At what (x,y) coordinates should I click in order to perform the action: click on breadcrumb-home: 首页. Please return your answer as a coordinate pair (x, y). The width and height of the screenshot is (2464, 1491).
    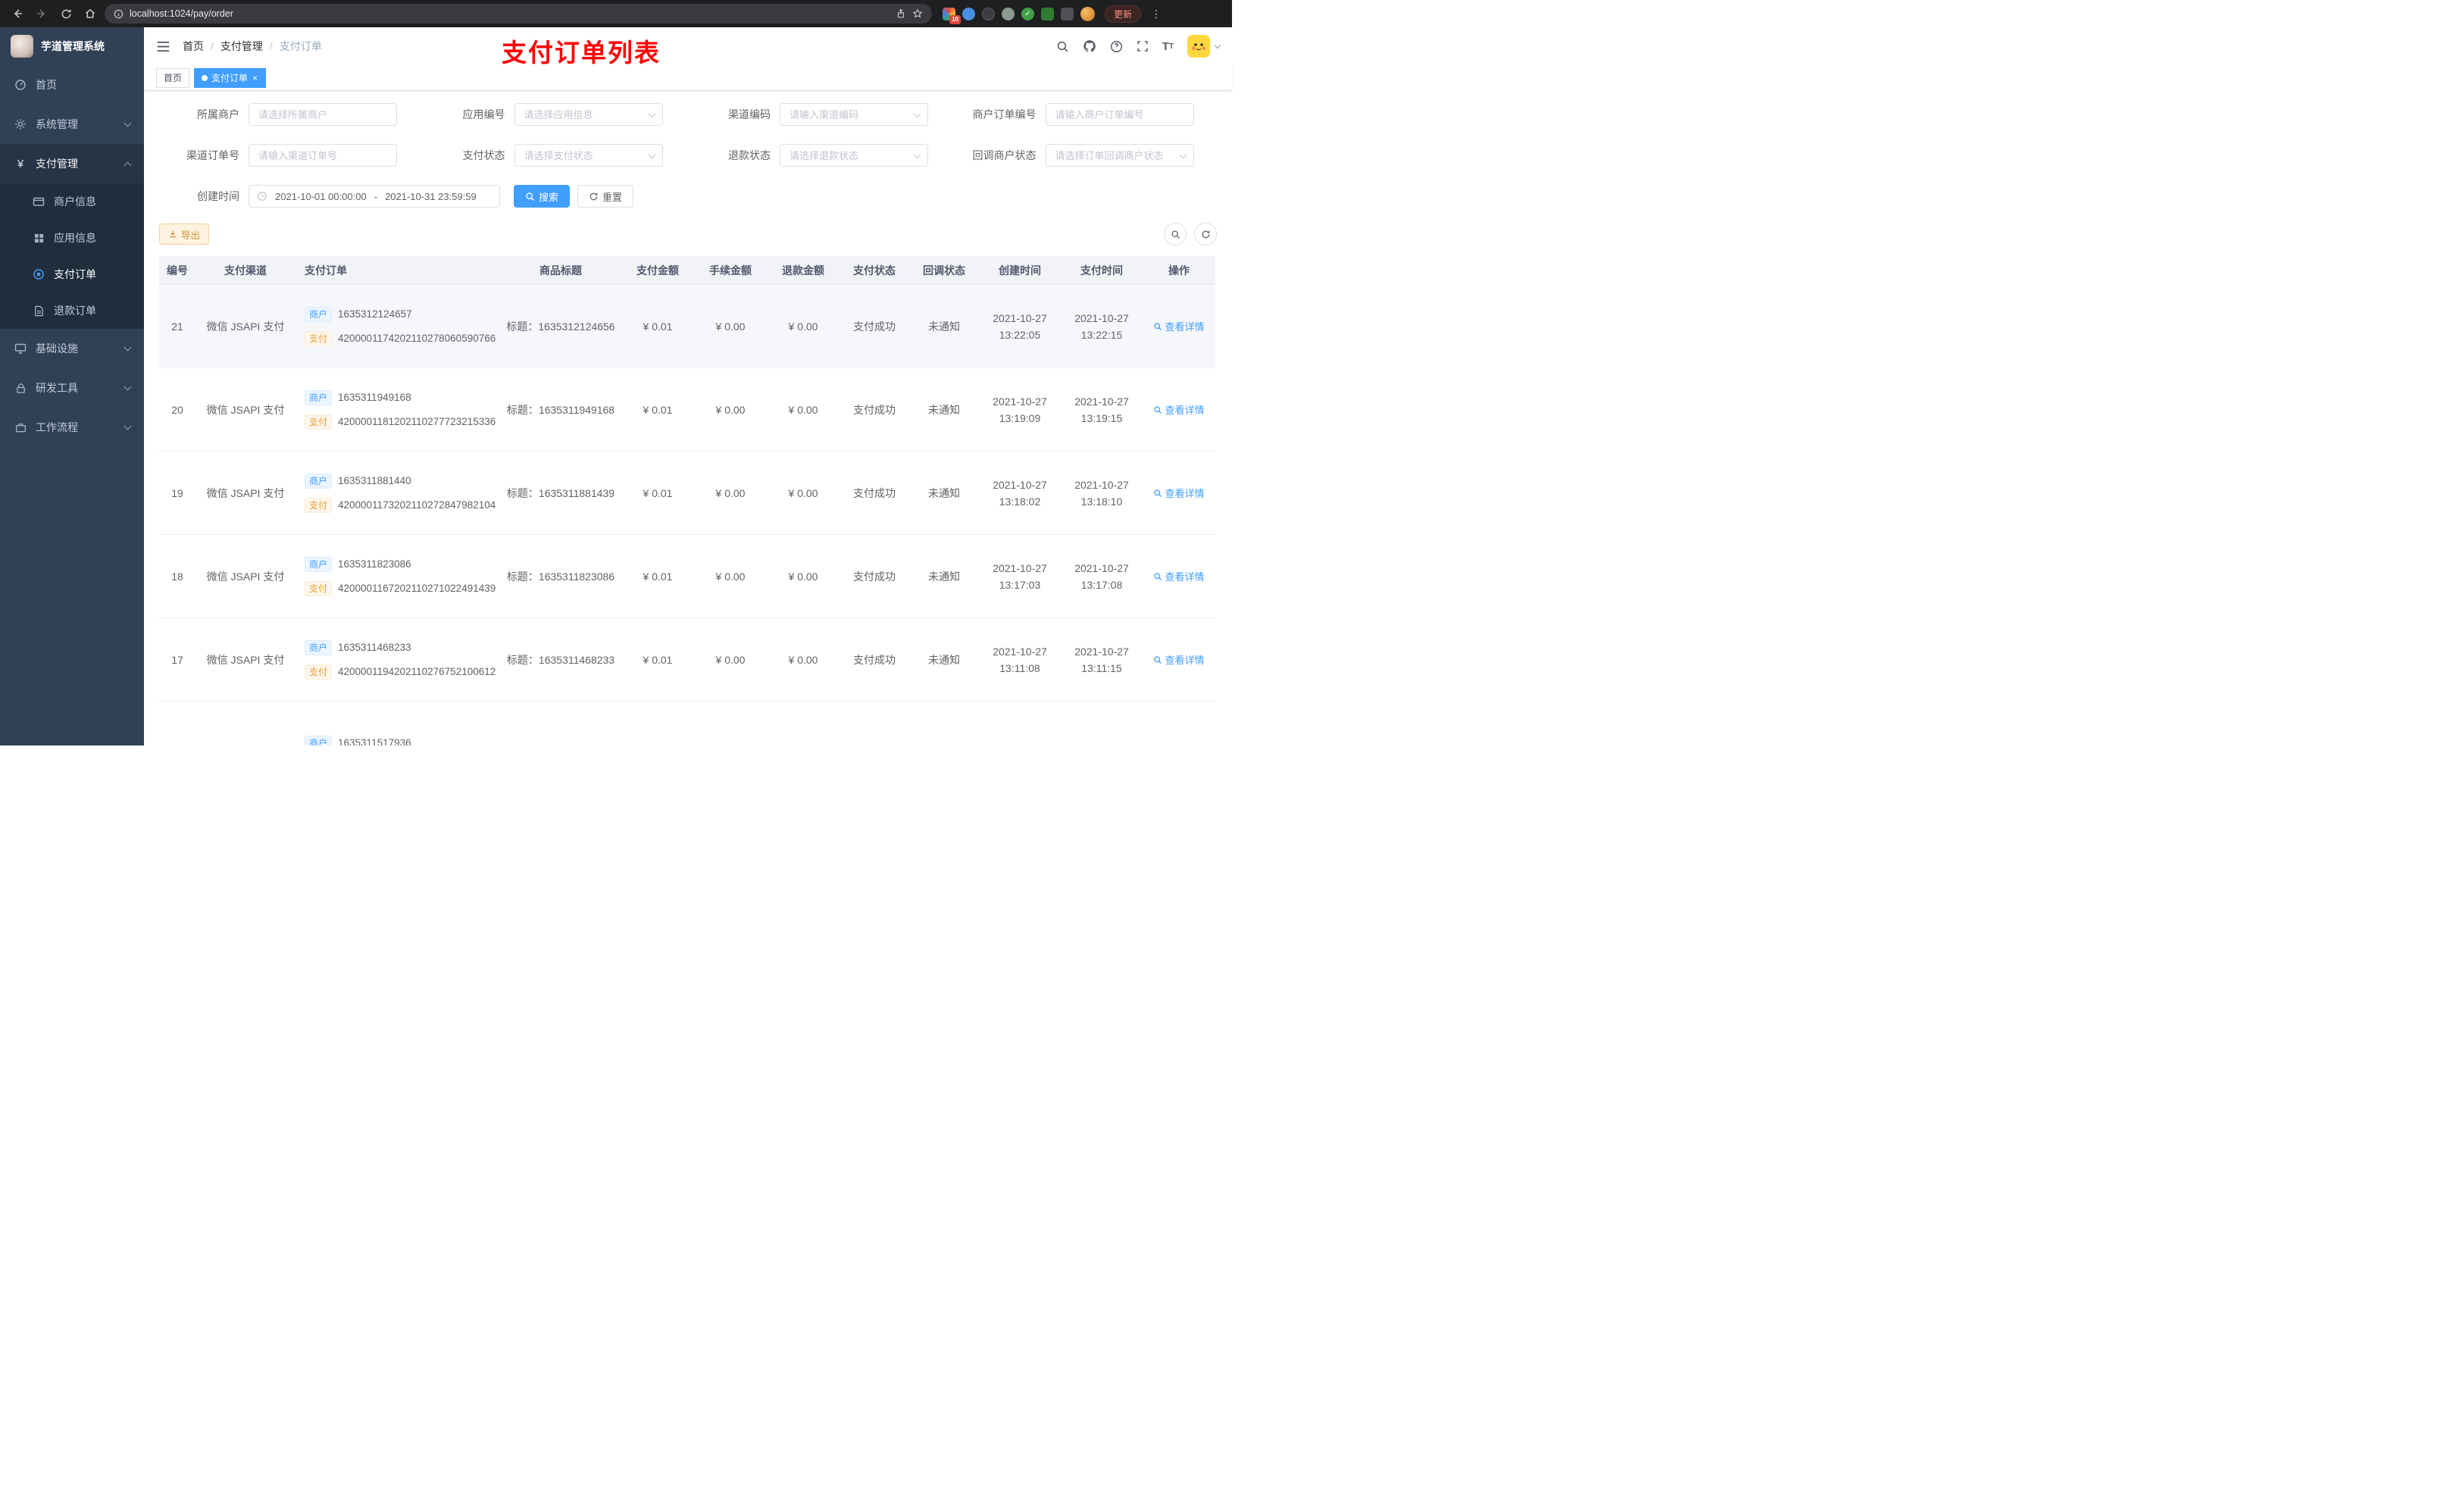
    Looking at the image, I should click on (193, 46).